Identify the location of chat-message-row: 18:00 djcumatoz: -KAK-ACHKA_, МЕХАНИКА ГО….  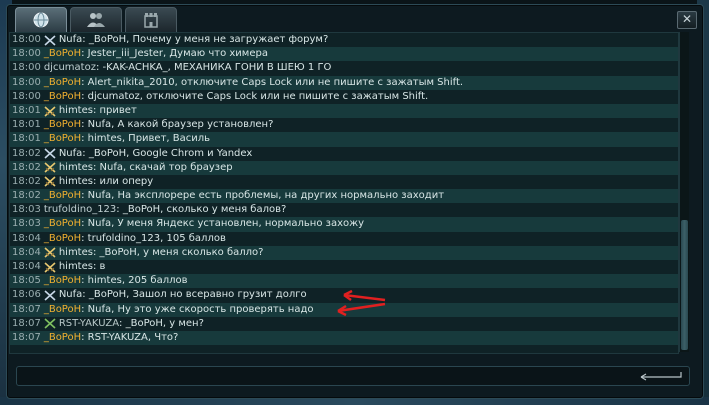
(344, 68).